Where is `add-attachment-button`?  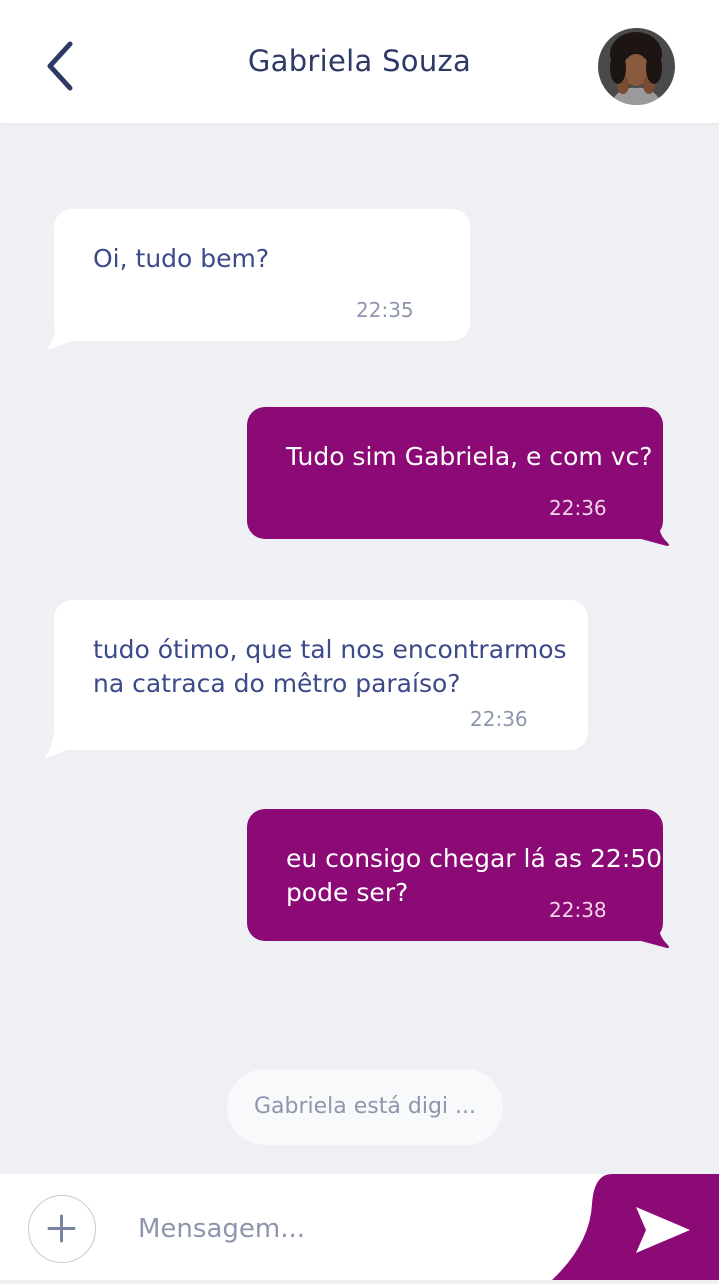 add-attachment-button is located at coordinates (62, 1229).